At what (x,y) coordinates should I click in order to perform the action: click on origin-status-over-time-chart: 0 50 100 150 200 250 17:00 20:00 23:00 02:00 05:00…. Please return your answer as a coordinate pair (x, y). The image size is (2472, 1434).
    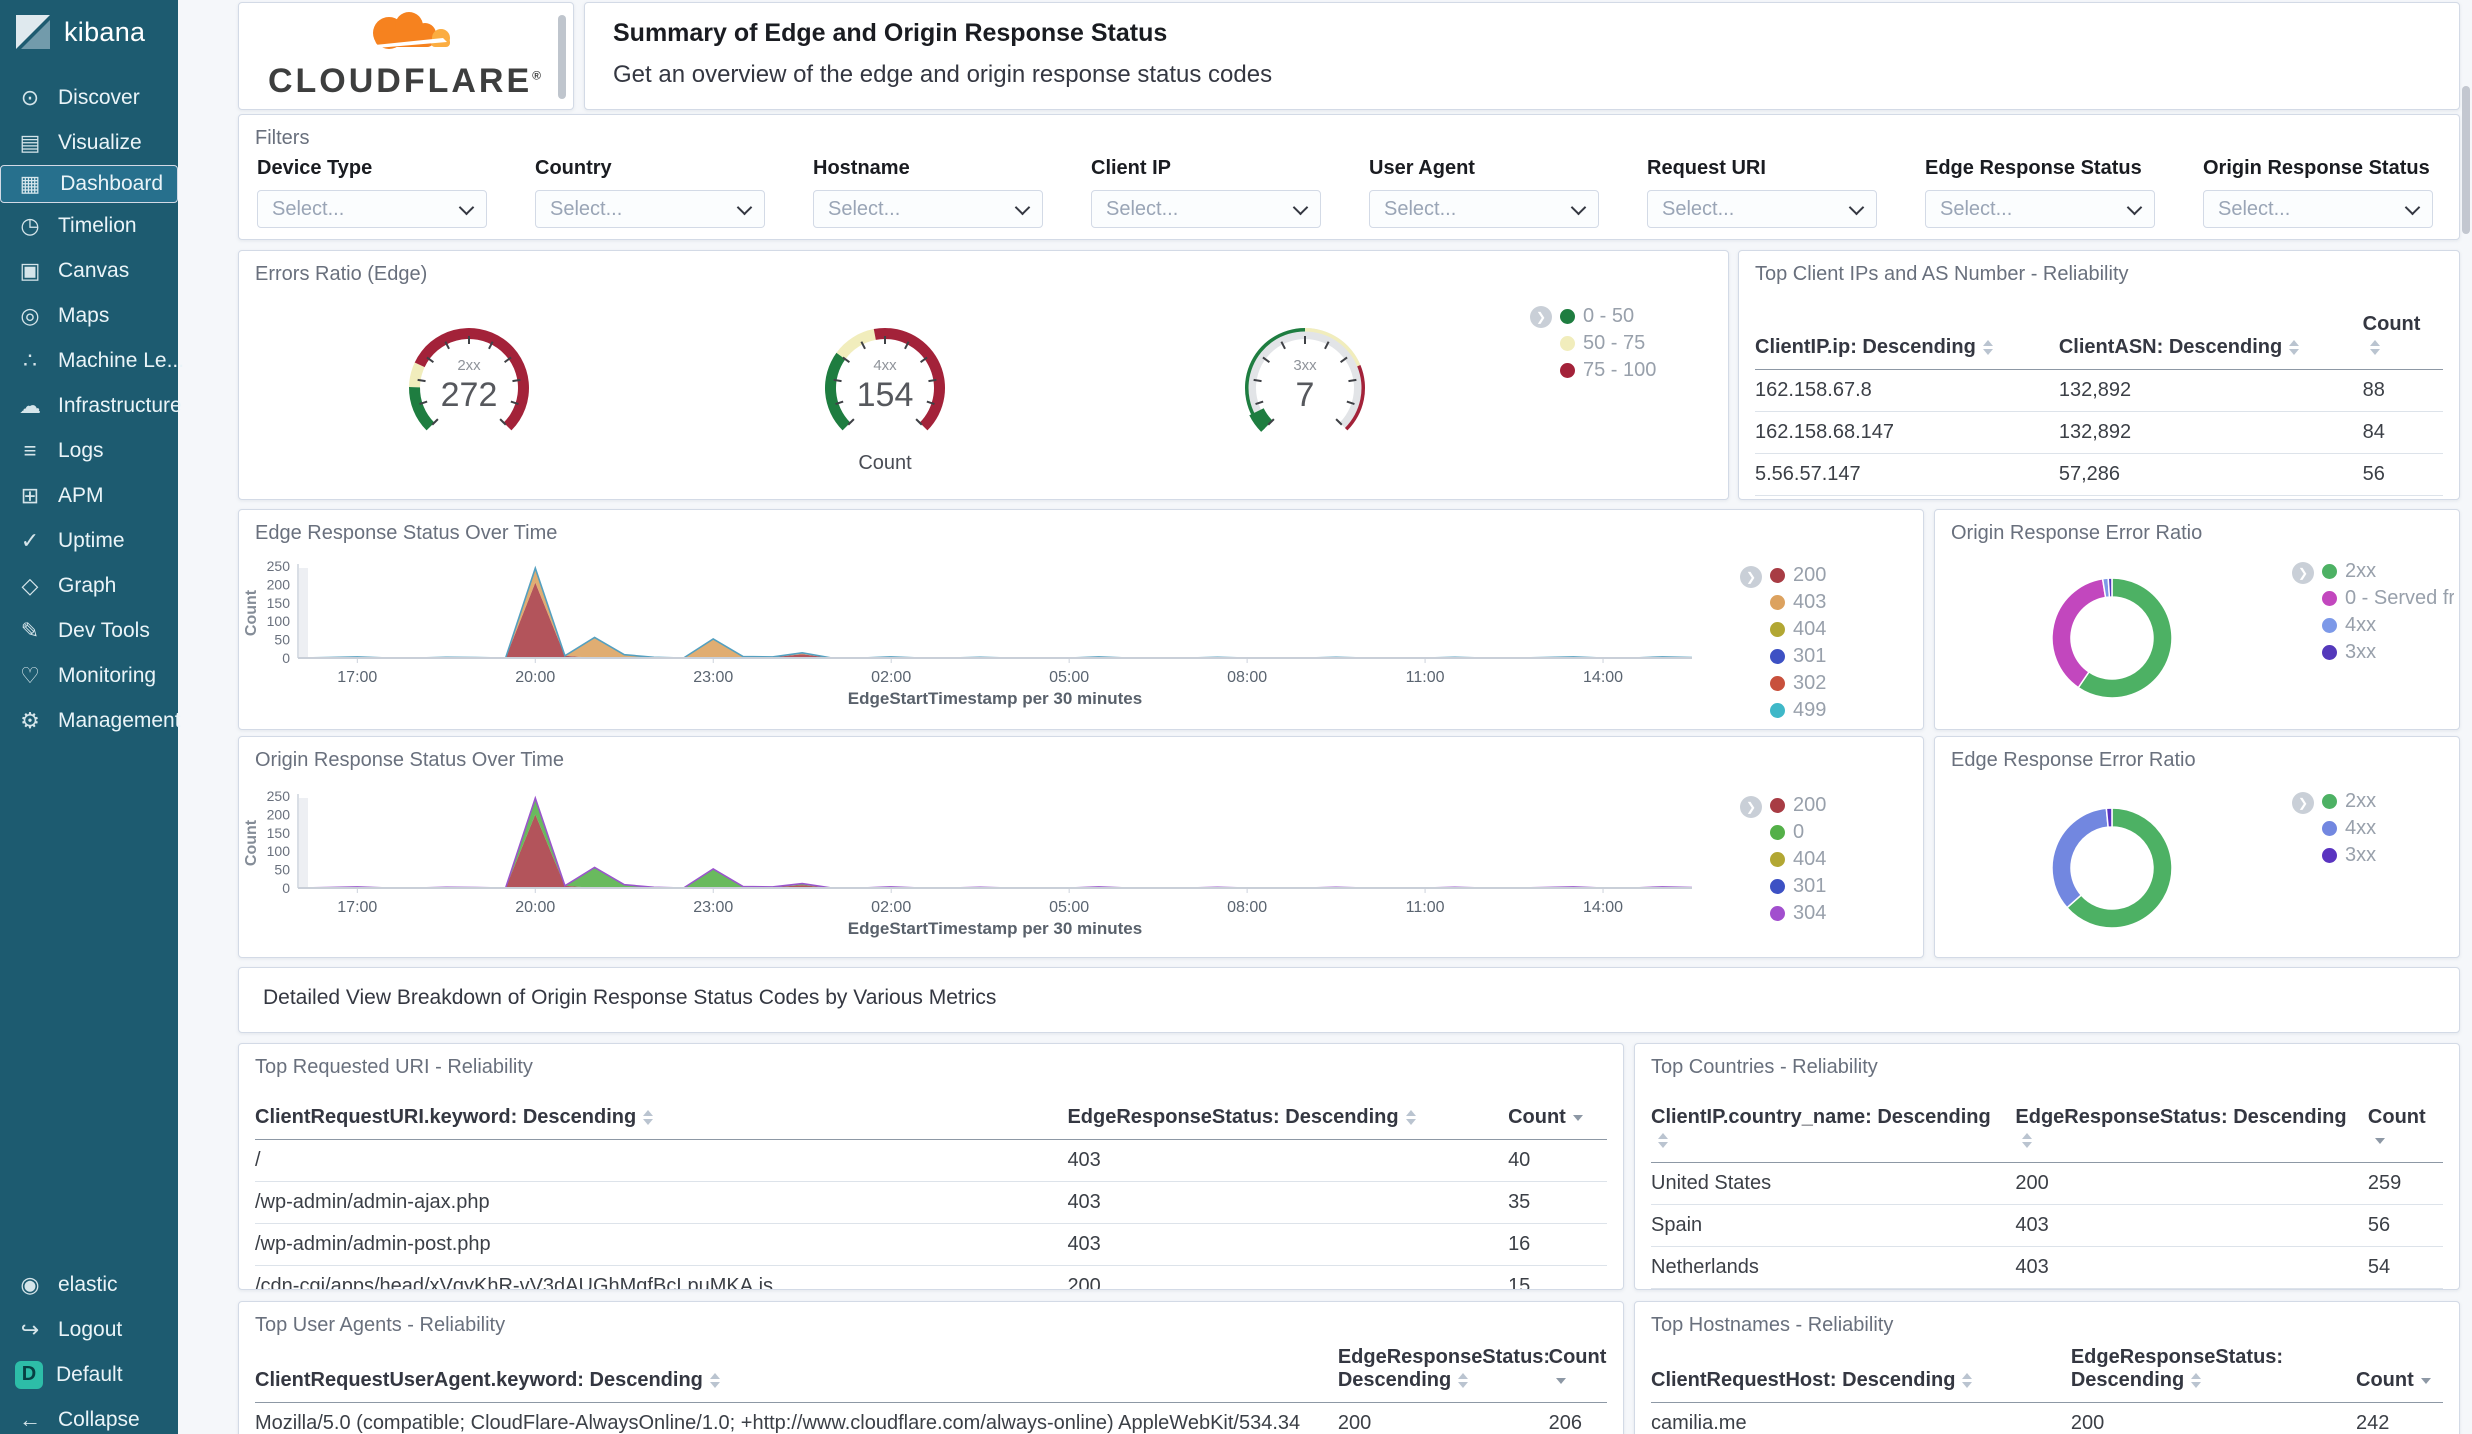
    Looking at the image, I should click on (970, 866).